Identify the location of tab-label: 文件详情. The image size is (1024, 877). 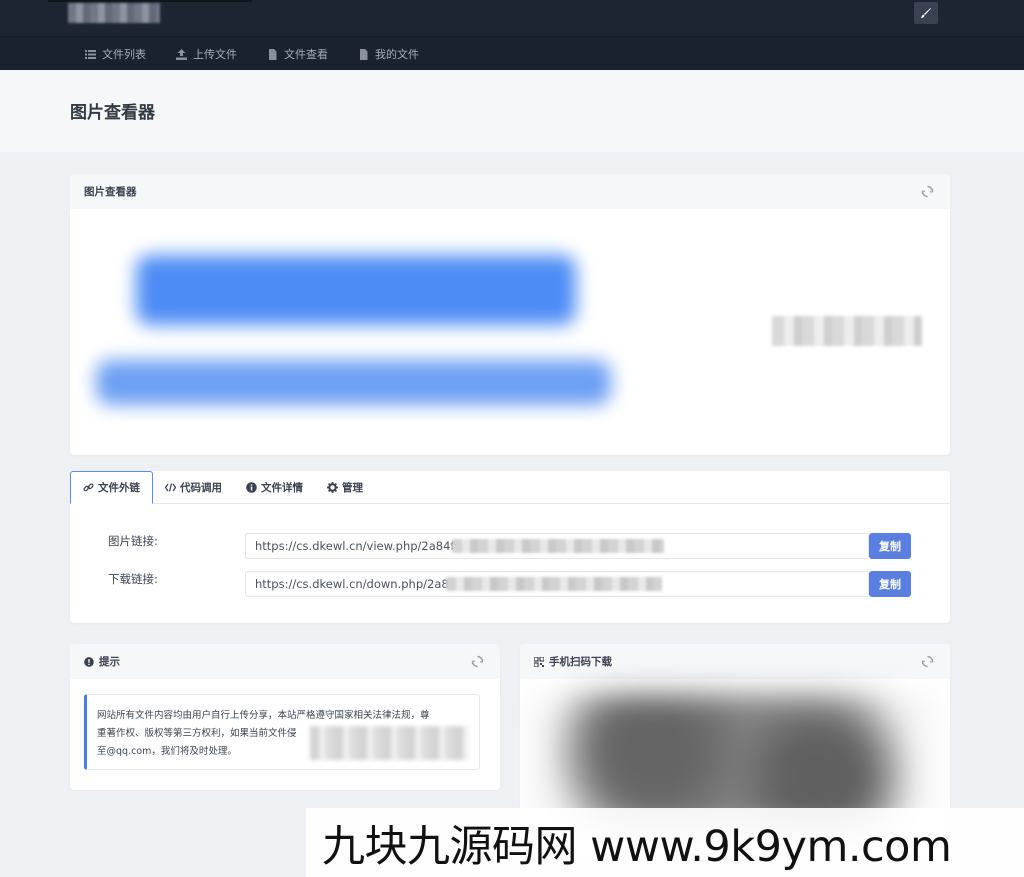
(282, 488).